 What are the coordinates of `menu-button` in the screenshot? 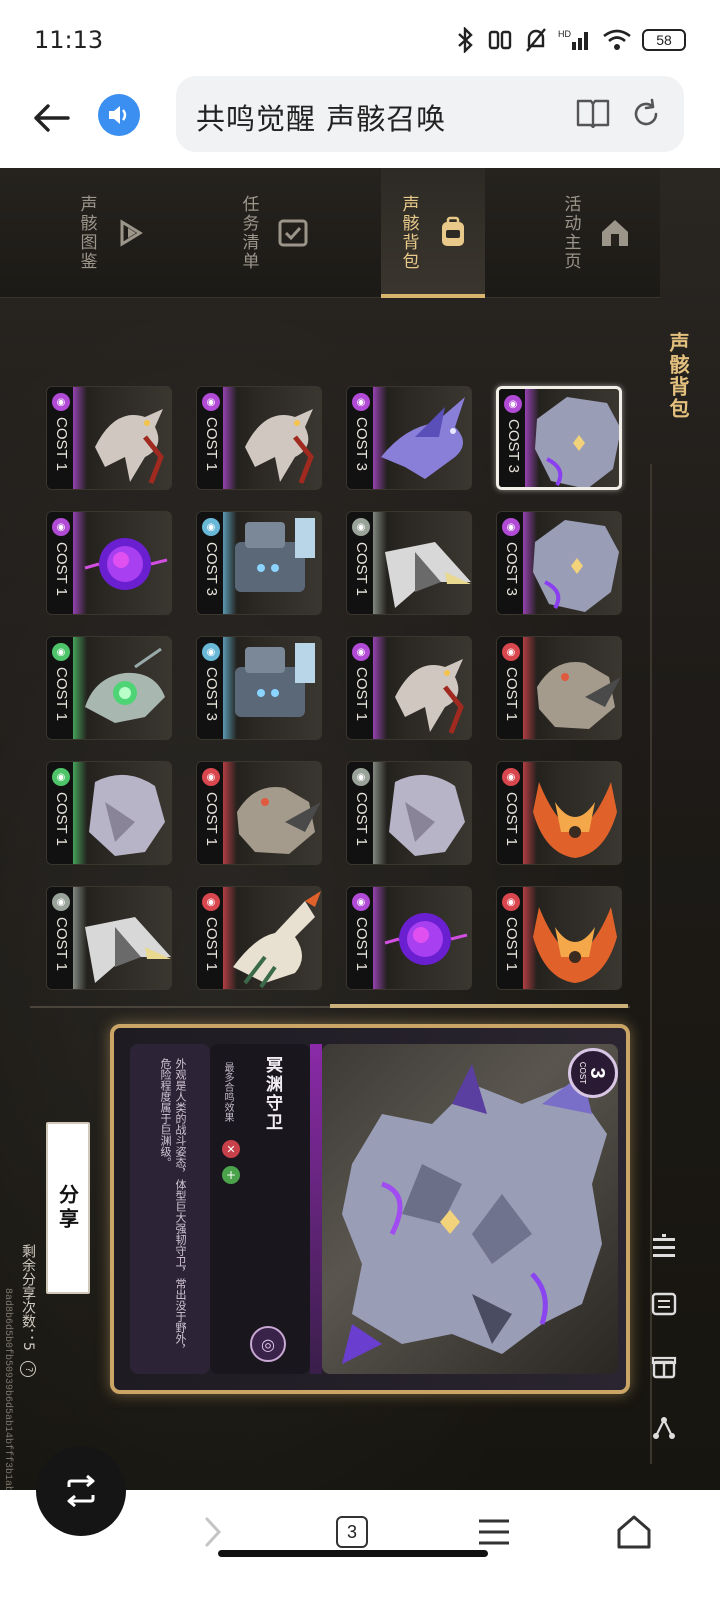 It's located at (494, 1532).